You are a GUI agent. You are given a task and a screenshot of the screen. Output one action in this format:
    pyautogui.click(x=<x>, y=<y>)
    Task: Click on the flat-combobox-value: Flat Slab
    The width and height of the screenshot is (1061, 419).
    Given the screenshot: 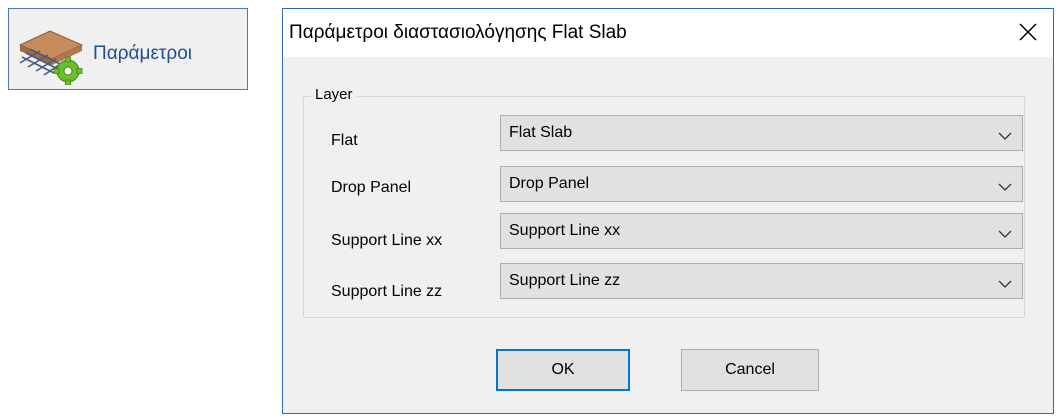 What is the action you would take?
    pyautogui.click(x=541, y=132)
    